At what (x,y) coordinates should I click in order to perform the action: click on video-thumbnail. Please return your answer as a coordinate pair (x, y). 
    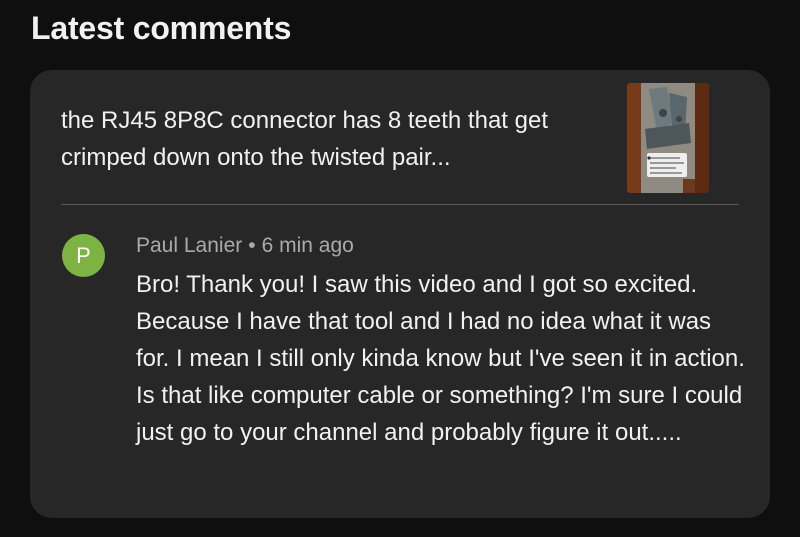
    Looking at the image, I should click on (668, 138).